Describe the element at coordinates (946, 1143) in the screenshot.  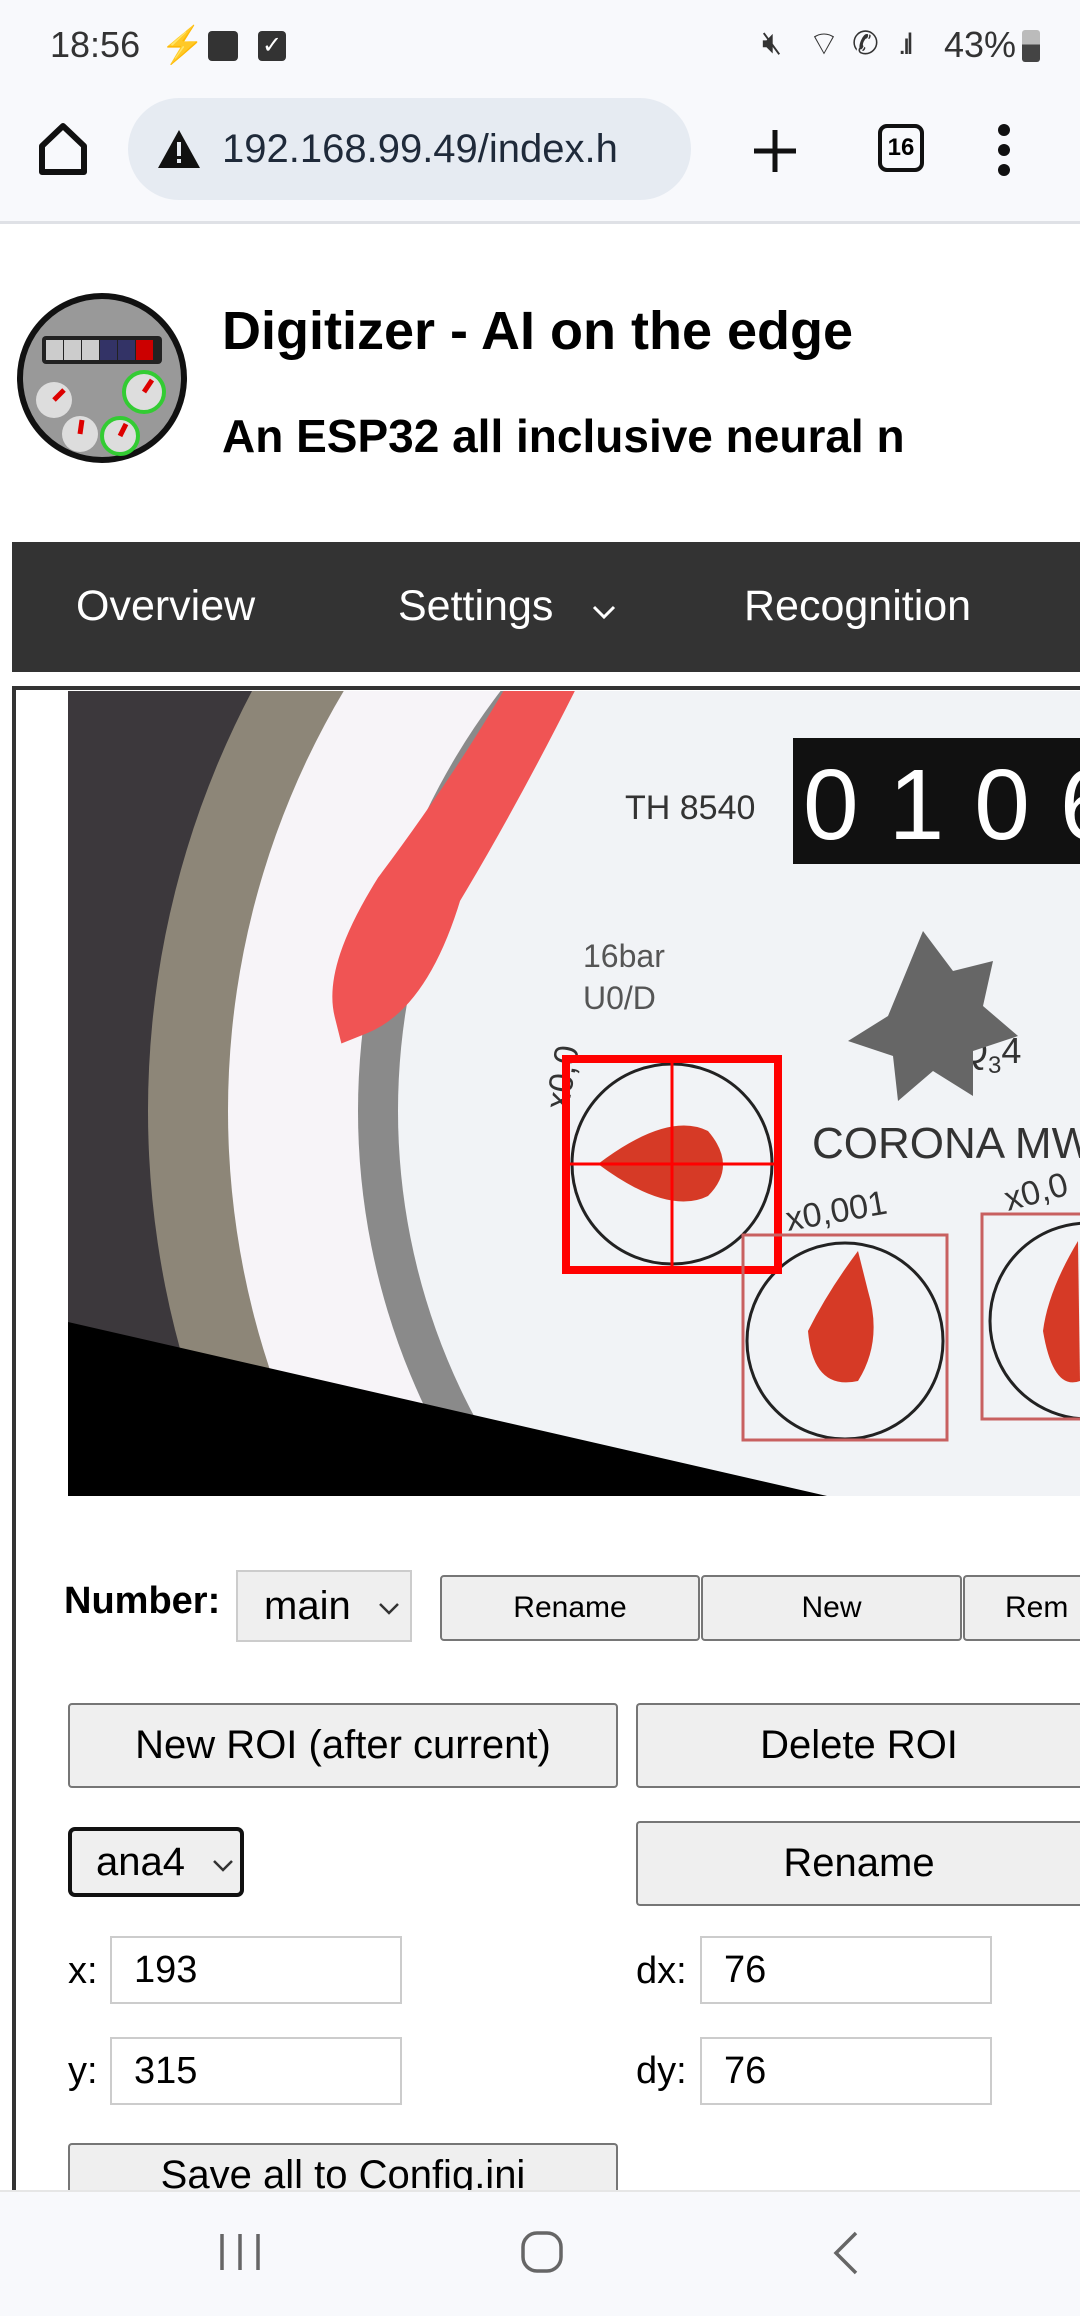
I see `brand-label: CORONA MW` at that location.